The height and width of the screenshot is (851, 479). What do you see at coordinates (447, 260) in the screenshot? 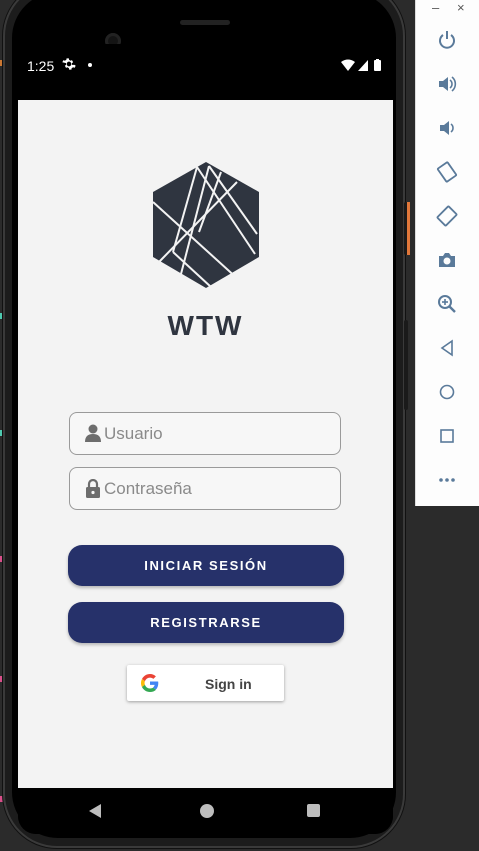
I see `camera-icon` at bounding box center [447, 260].